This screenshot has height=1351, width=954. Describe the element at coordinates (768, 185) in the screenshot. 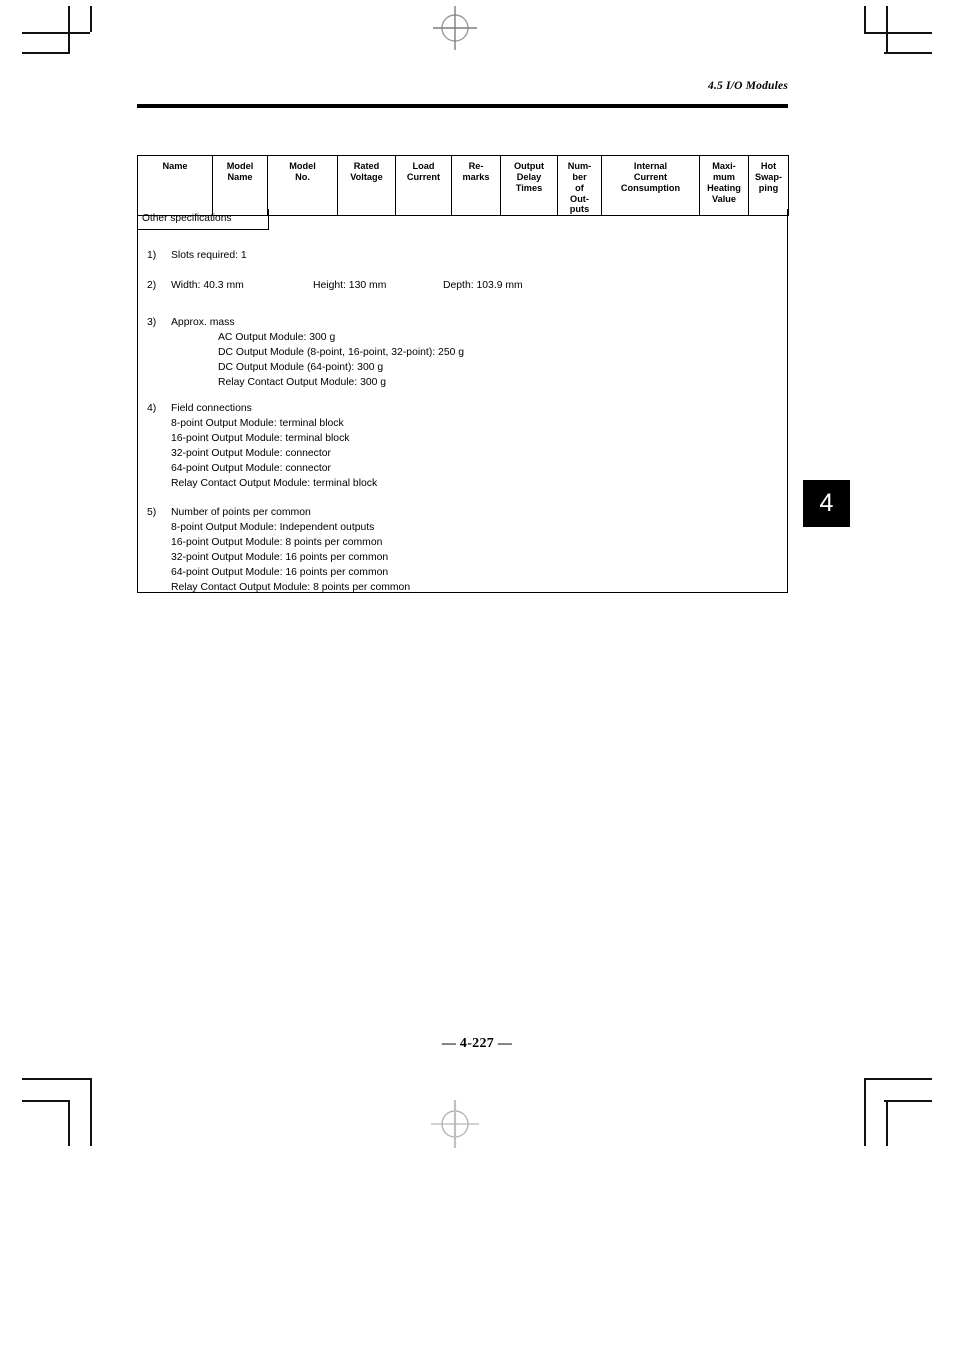

I see `column-header-hot-swapping: Hot Swap-ping` at that location.